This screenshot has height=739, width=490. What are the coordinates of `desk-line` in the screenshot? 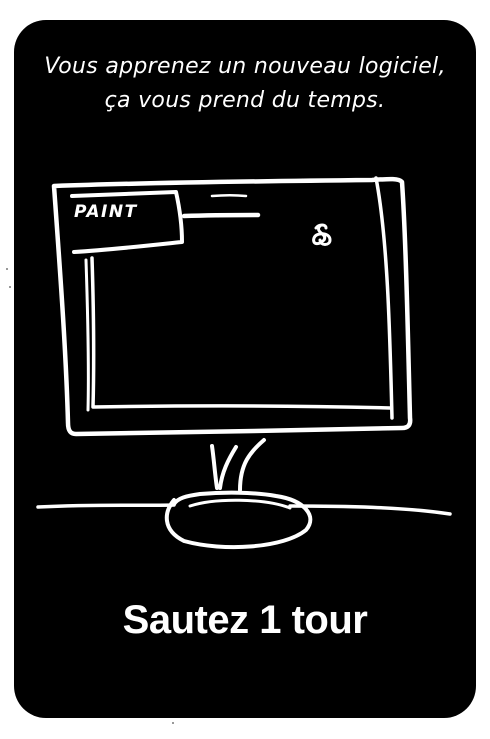 It's located at (106, 506).